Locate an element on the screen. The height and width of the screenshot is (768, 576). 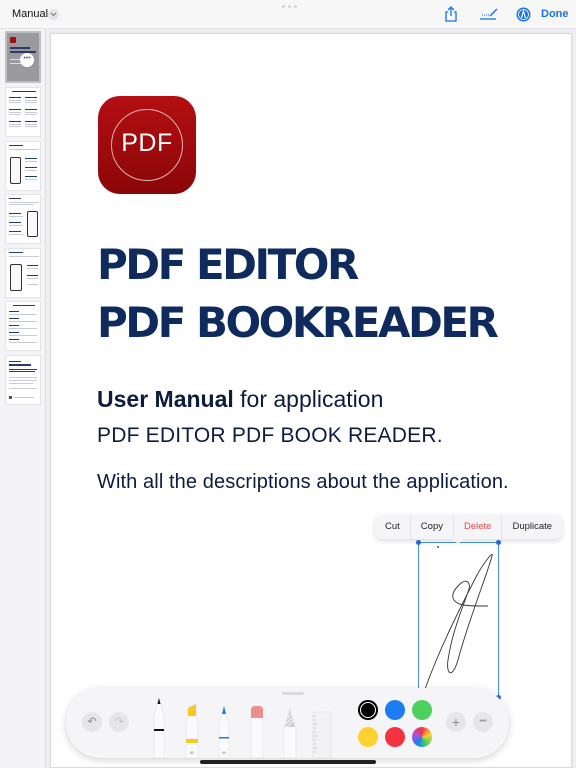
home-indicator is located at coordinates (288, 762).